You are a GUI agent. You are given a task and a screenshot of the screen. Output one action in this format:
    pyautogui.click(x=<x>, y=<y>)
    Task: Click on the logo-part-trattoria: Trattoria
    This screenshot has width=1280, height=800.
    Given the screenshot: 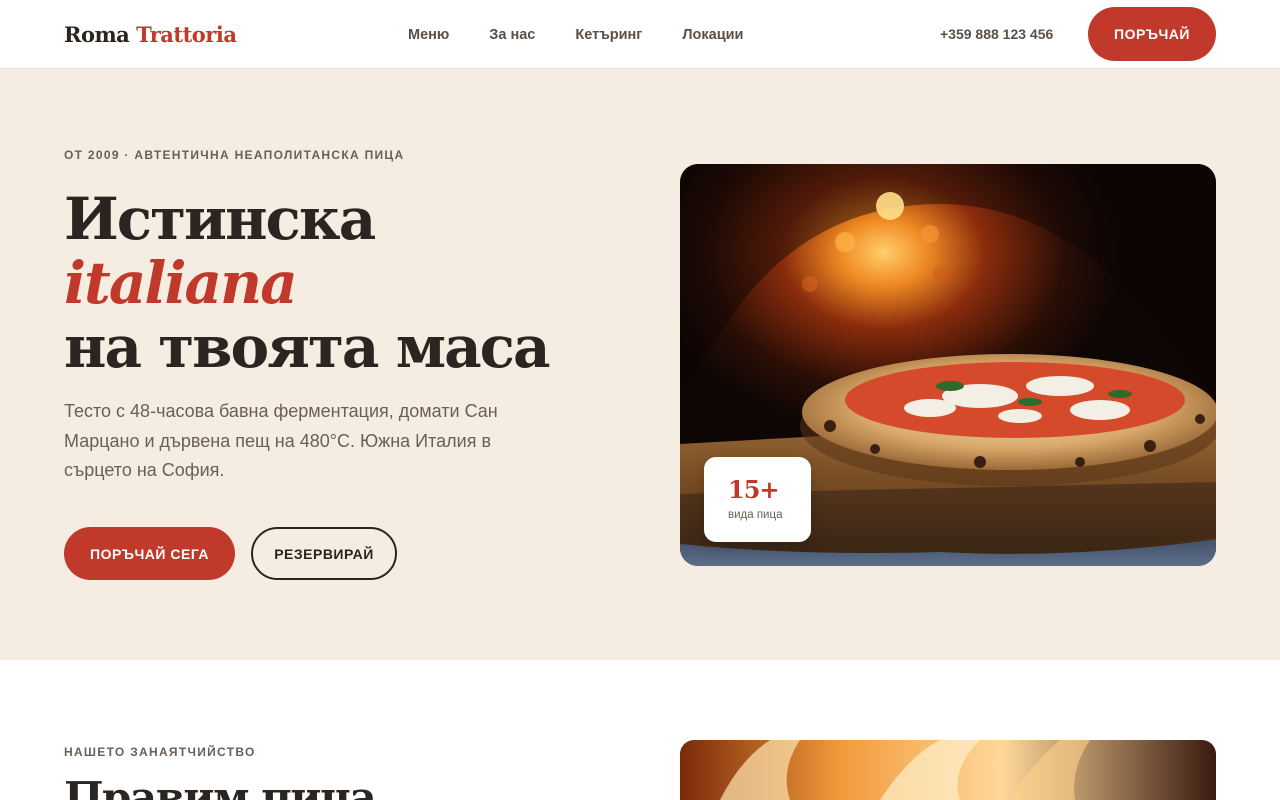 What is the action you would take?
    pyautogui.click(x=186, y=34)
    